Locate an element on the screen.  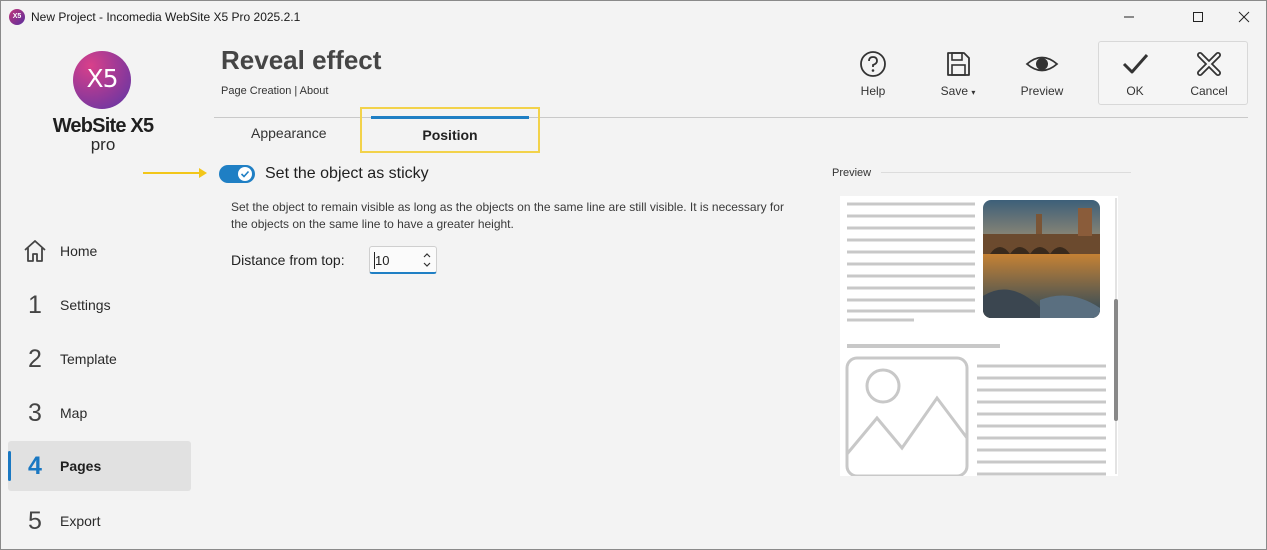
home-icon is located at coordinates (35, 251).